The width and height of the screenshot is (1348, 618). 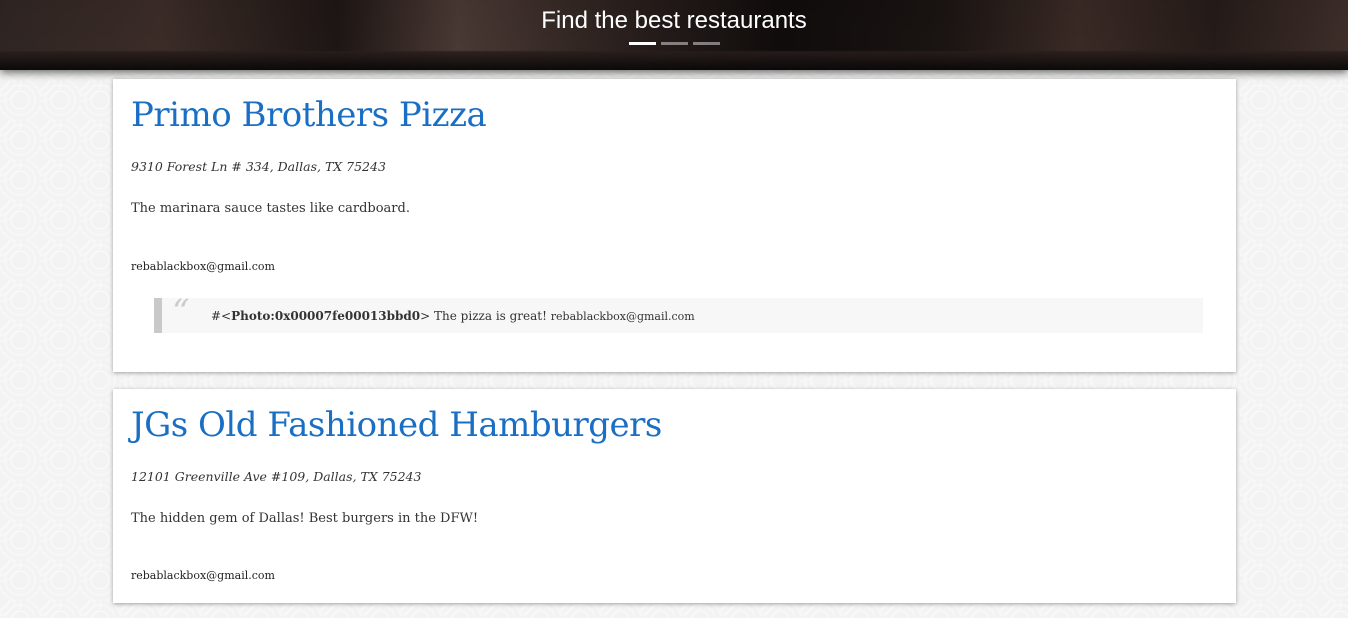 I want to click on quote-icon: “, so click(x=181, y=312).